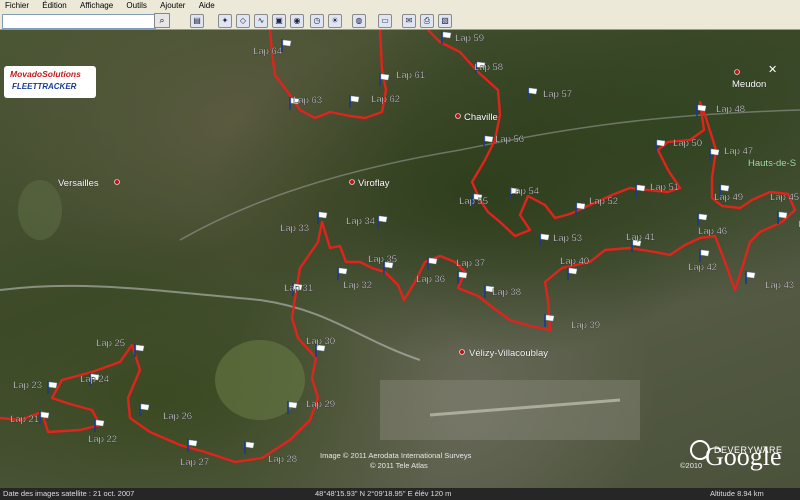 This screenshot has width=800, height=500. Describe the element at coordinates (772, 163) in the screenshot. I see `place-label-hauts: Hauts-de-S` at that location.